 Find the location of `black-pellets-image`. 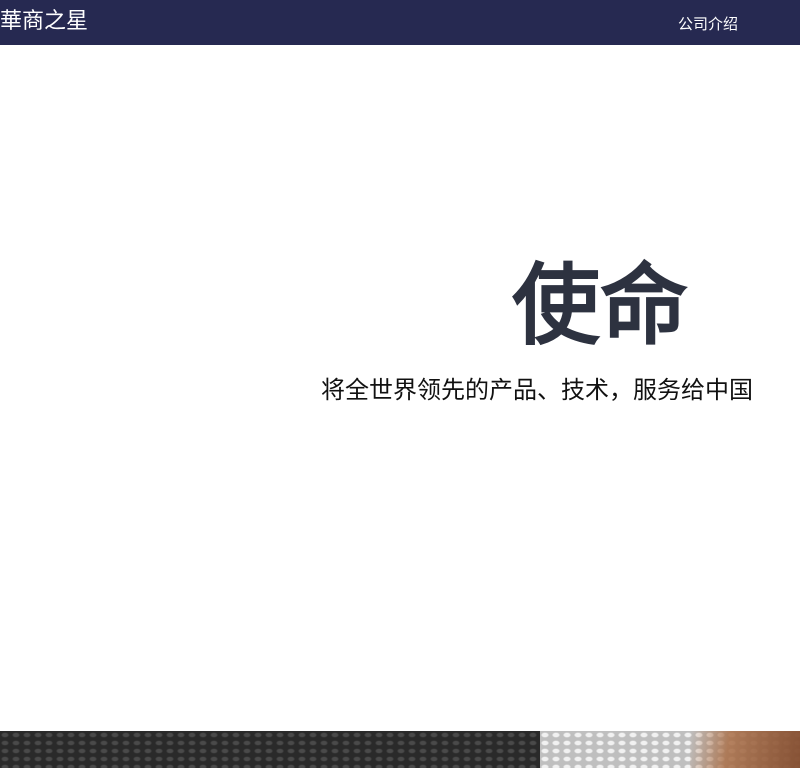

black-pellets-image is located at coordinates (270, 749).